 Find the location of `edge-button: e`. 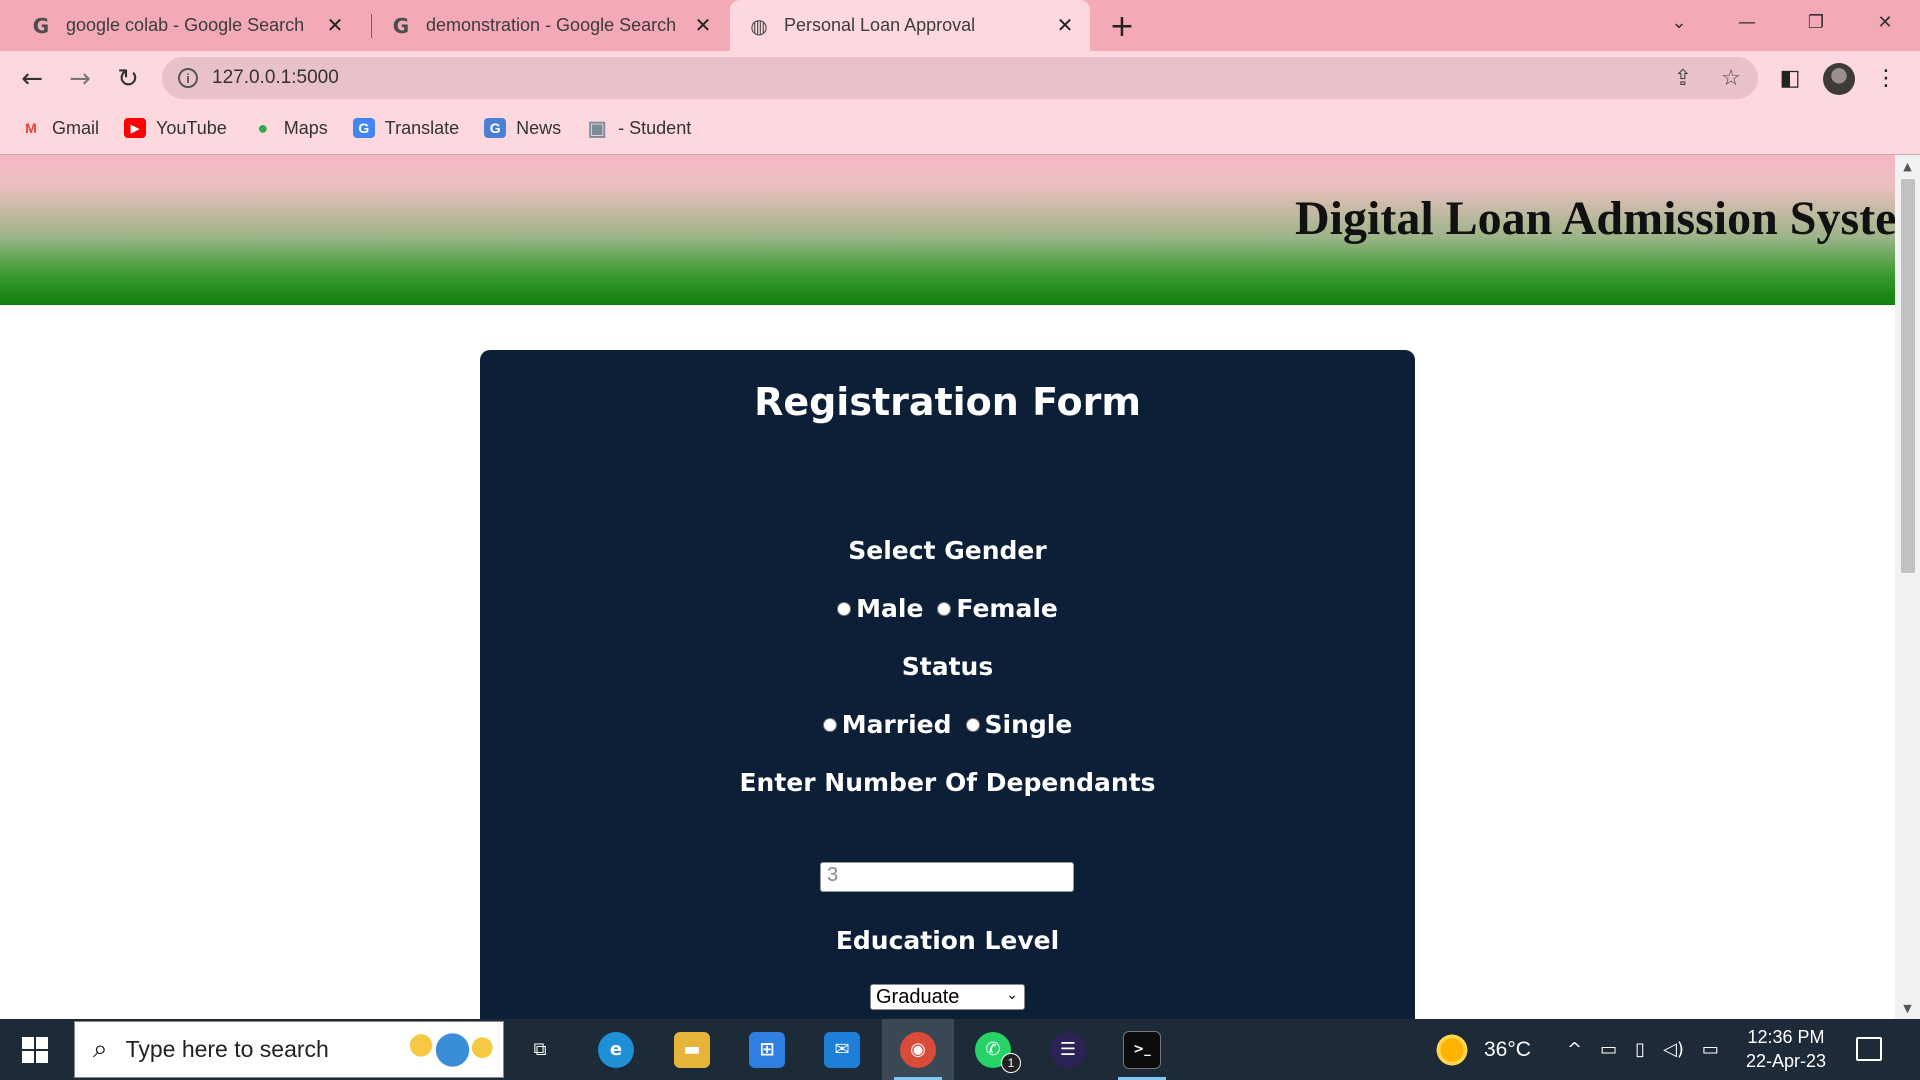

edge-button: e is located at coordinates (616, 1049).